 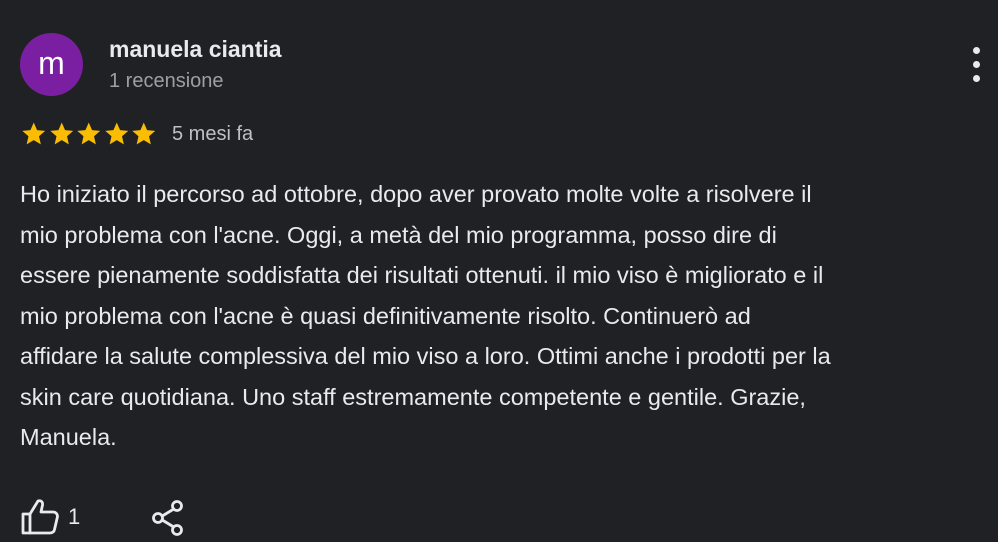 What do you see at coordinates (40, 517) in the screenshot?
I see `thumb-up-icon` at bounding box center [40, 517].